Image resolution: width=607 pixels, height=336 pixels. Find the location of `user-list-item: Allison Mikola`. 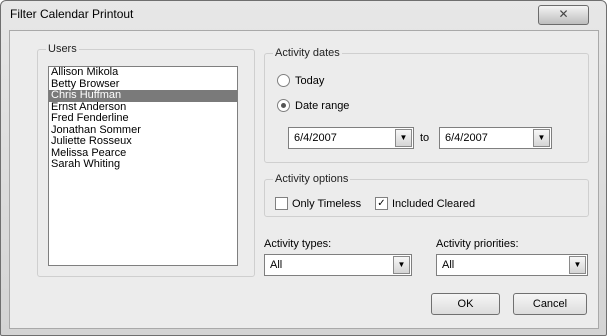

user-list-item: Allison Mikola is located at coordinates (143, 72).